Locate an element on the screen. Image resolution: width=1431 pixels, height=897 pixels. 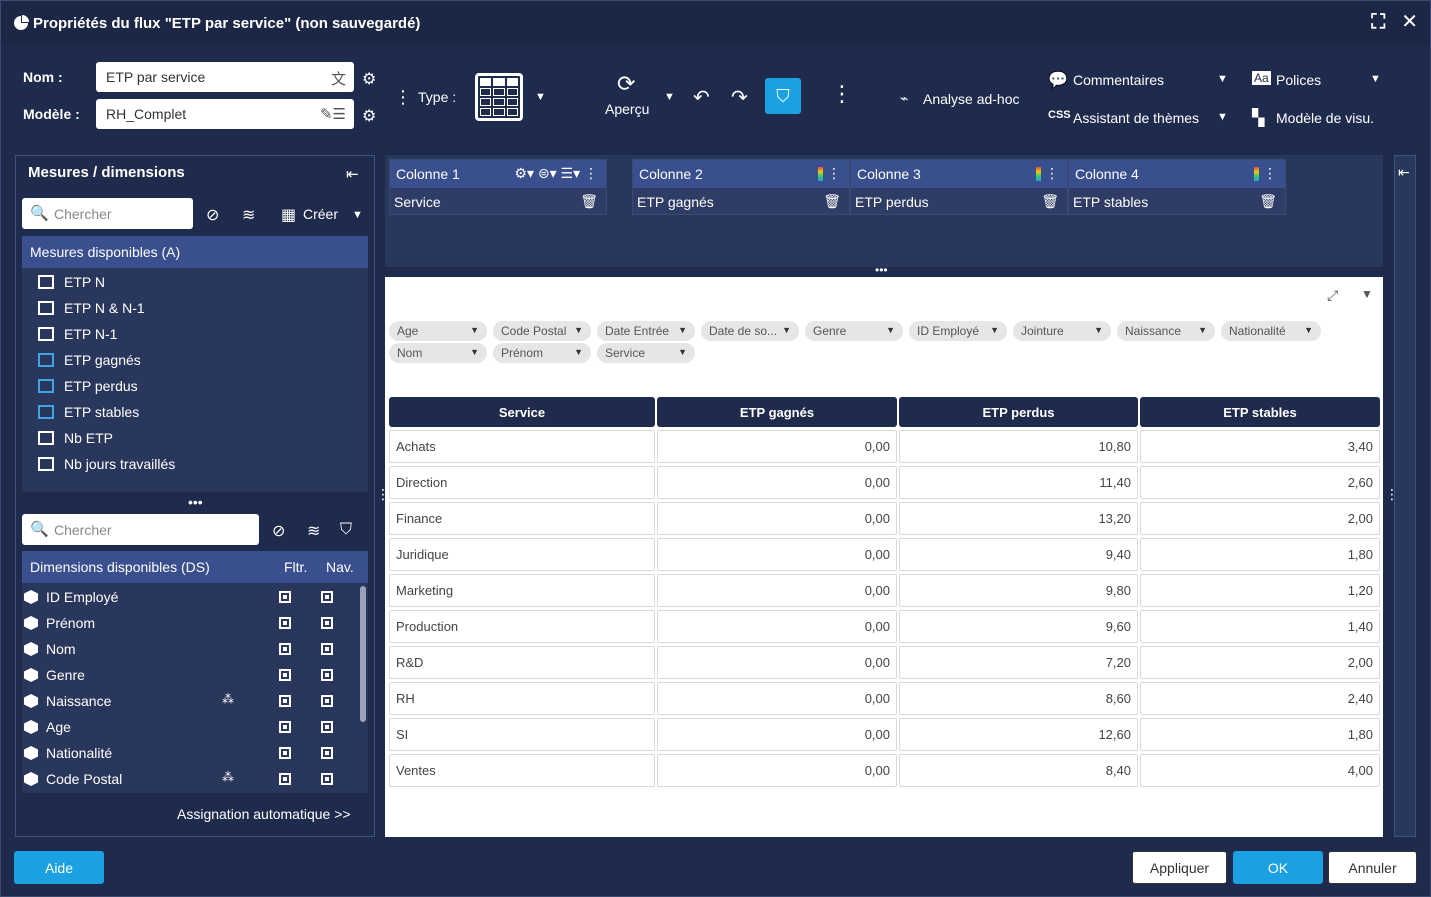
undo-icon: ↶ is located at coordinates (701, 97).